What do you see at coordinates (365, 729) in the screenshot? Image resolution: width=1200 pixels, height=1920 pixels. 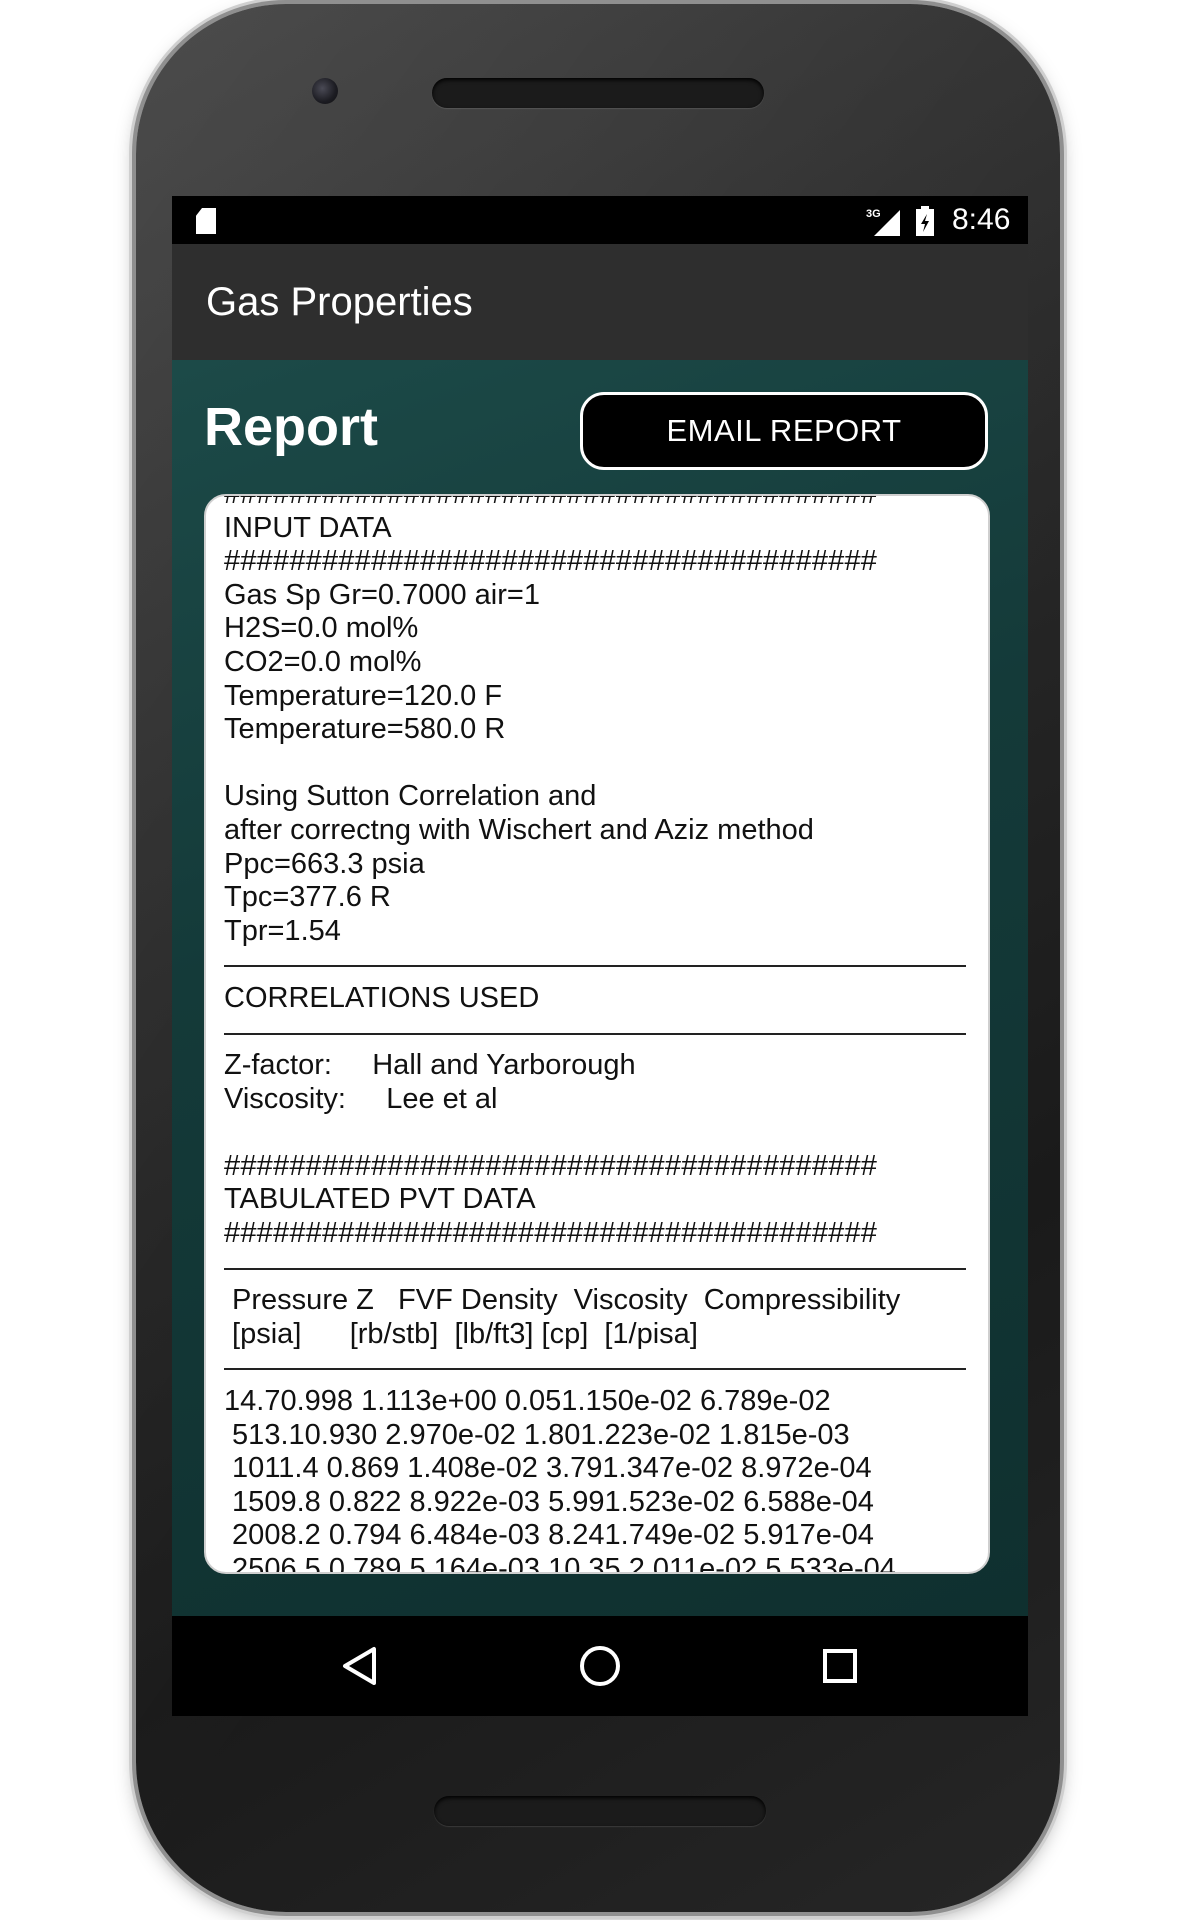 I see `report-line: Temperature=580.0 R` at bounding box center [365, 729].